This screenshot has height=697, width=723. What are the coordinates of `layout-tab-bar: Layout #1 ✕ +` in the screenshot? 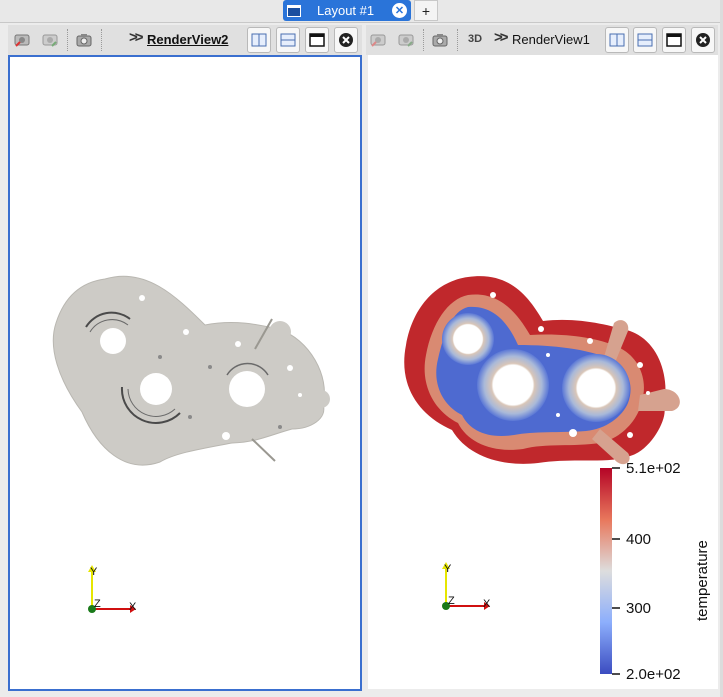 It's located at (361, 11).